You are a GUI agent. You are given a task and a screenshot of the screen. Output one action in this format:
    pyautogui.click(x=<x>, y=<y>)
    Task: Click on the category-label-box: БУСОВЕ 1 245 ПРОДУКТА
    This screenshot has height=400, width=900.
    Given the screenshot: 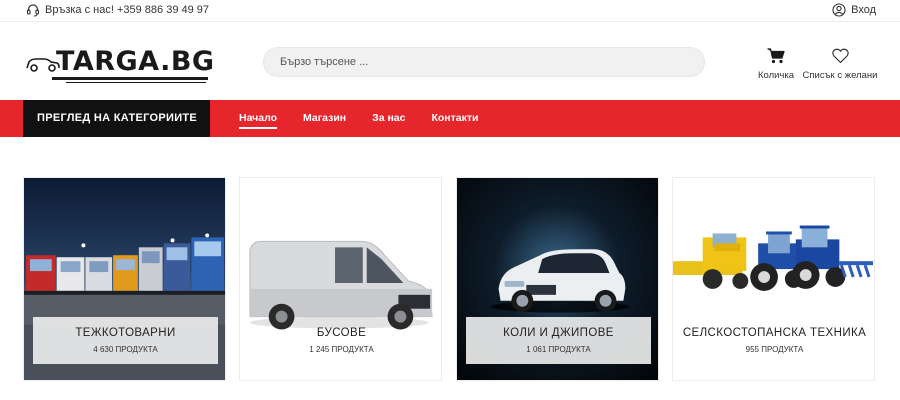 What is the action you would take?
    pyautogui.click(x=341, y=340)
    